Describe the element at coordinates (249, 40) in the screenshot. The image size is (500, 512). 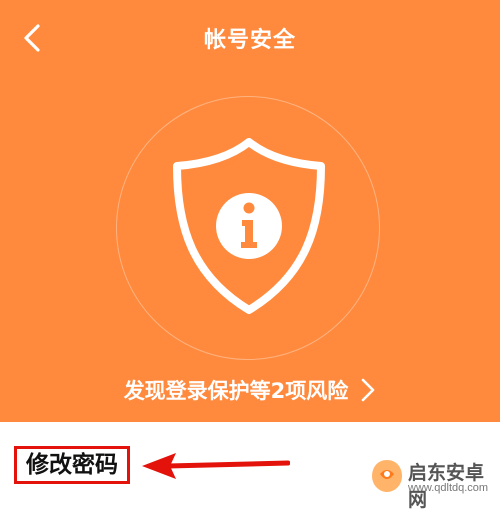
I see `page-title: 帐号安全` at that location.